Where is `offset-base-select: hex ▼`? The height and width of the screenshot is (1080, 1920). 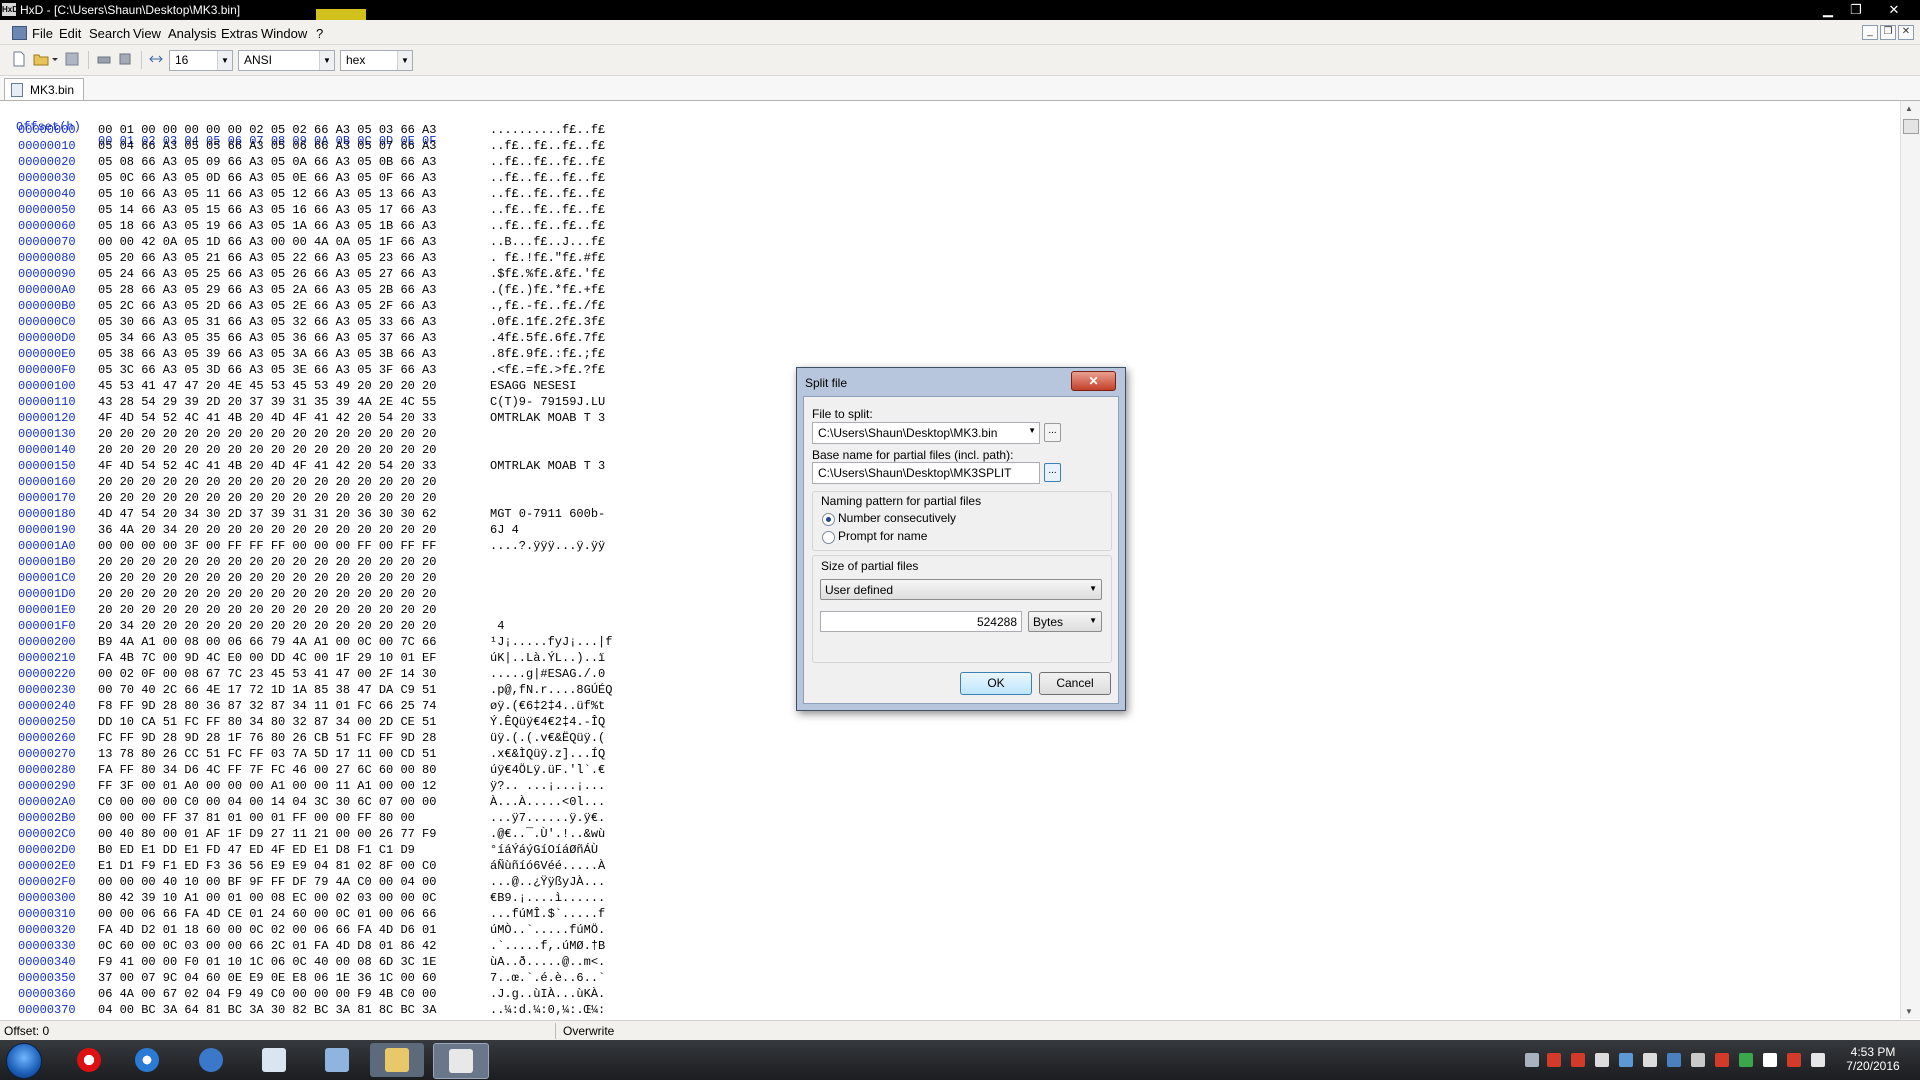 offset-base-select: hex ▼ is located at coordinates (376, 60).